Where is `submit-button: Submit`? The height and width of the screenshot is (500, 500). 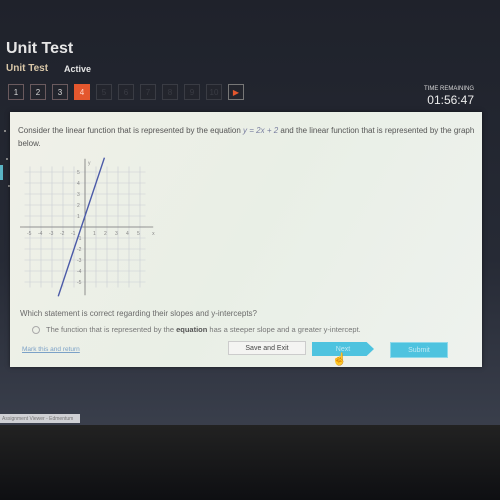 submit-button: Submit is located at coordinates (419, 350).